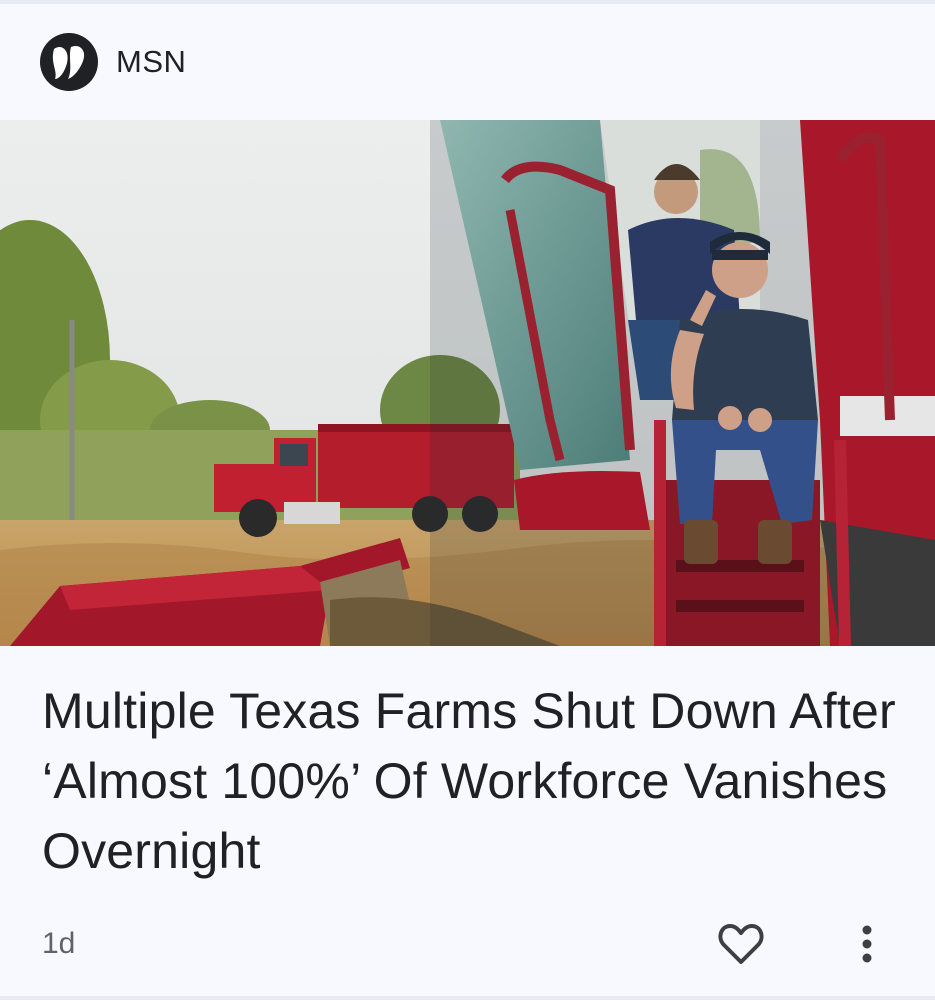 The height and width of the screenshot is (1000, 935). I want to click on more-vertical-icon, so click(867, 944).